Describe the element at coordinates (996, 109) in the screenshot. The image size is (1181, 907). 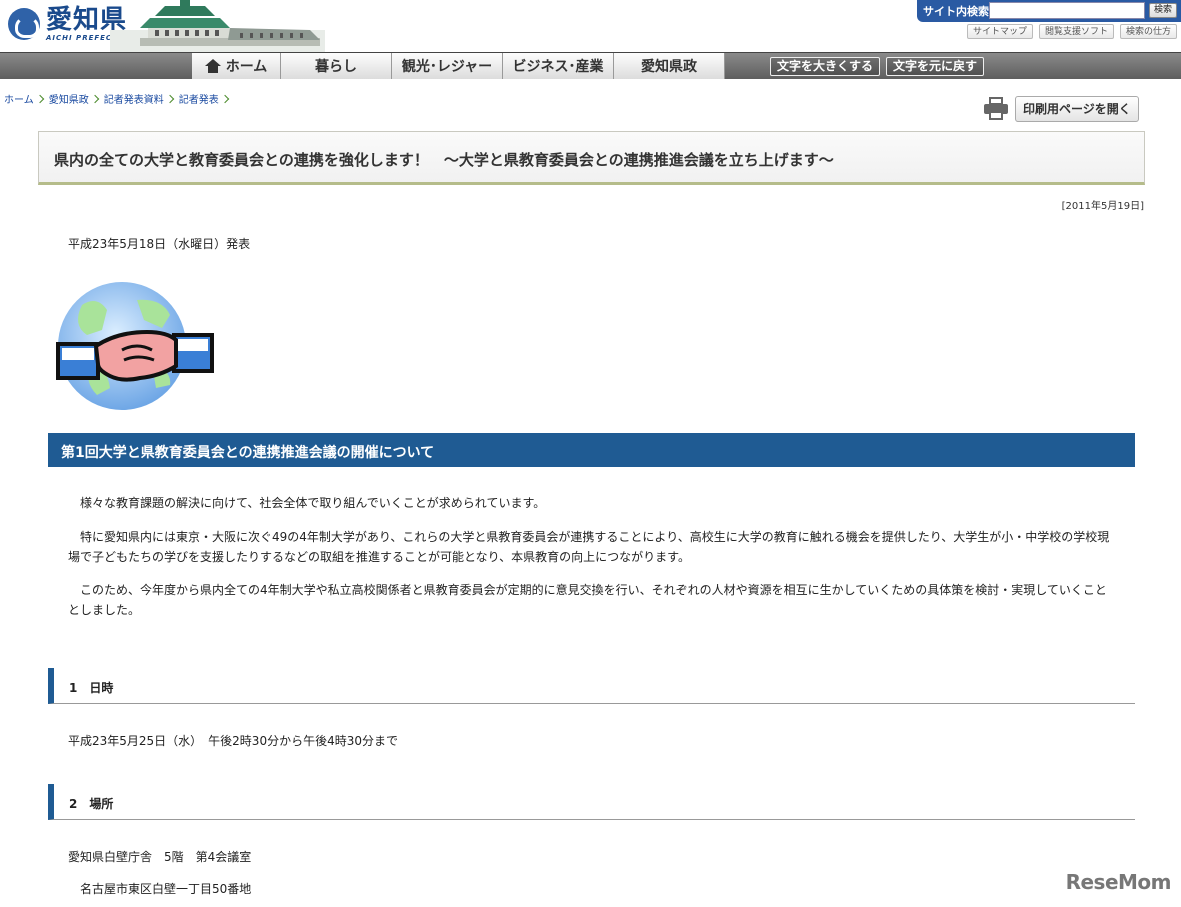
I see `printer-icon` at that location.